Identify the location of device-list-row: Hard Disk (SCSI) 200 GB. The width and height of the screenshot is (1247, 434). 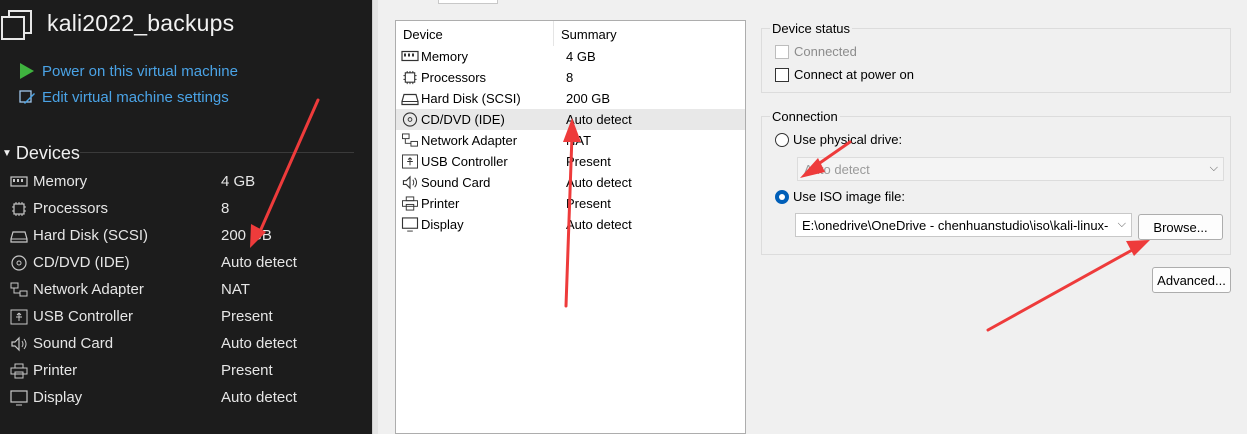
(570, 98).